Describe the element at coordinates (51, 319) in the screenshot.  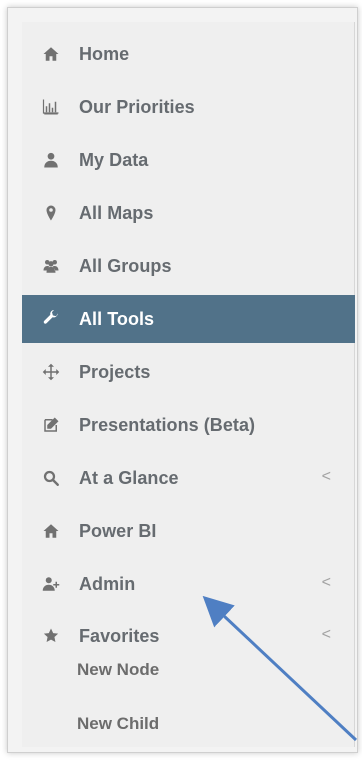
I see `wrench-icon` at that location.